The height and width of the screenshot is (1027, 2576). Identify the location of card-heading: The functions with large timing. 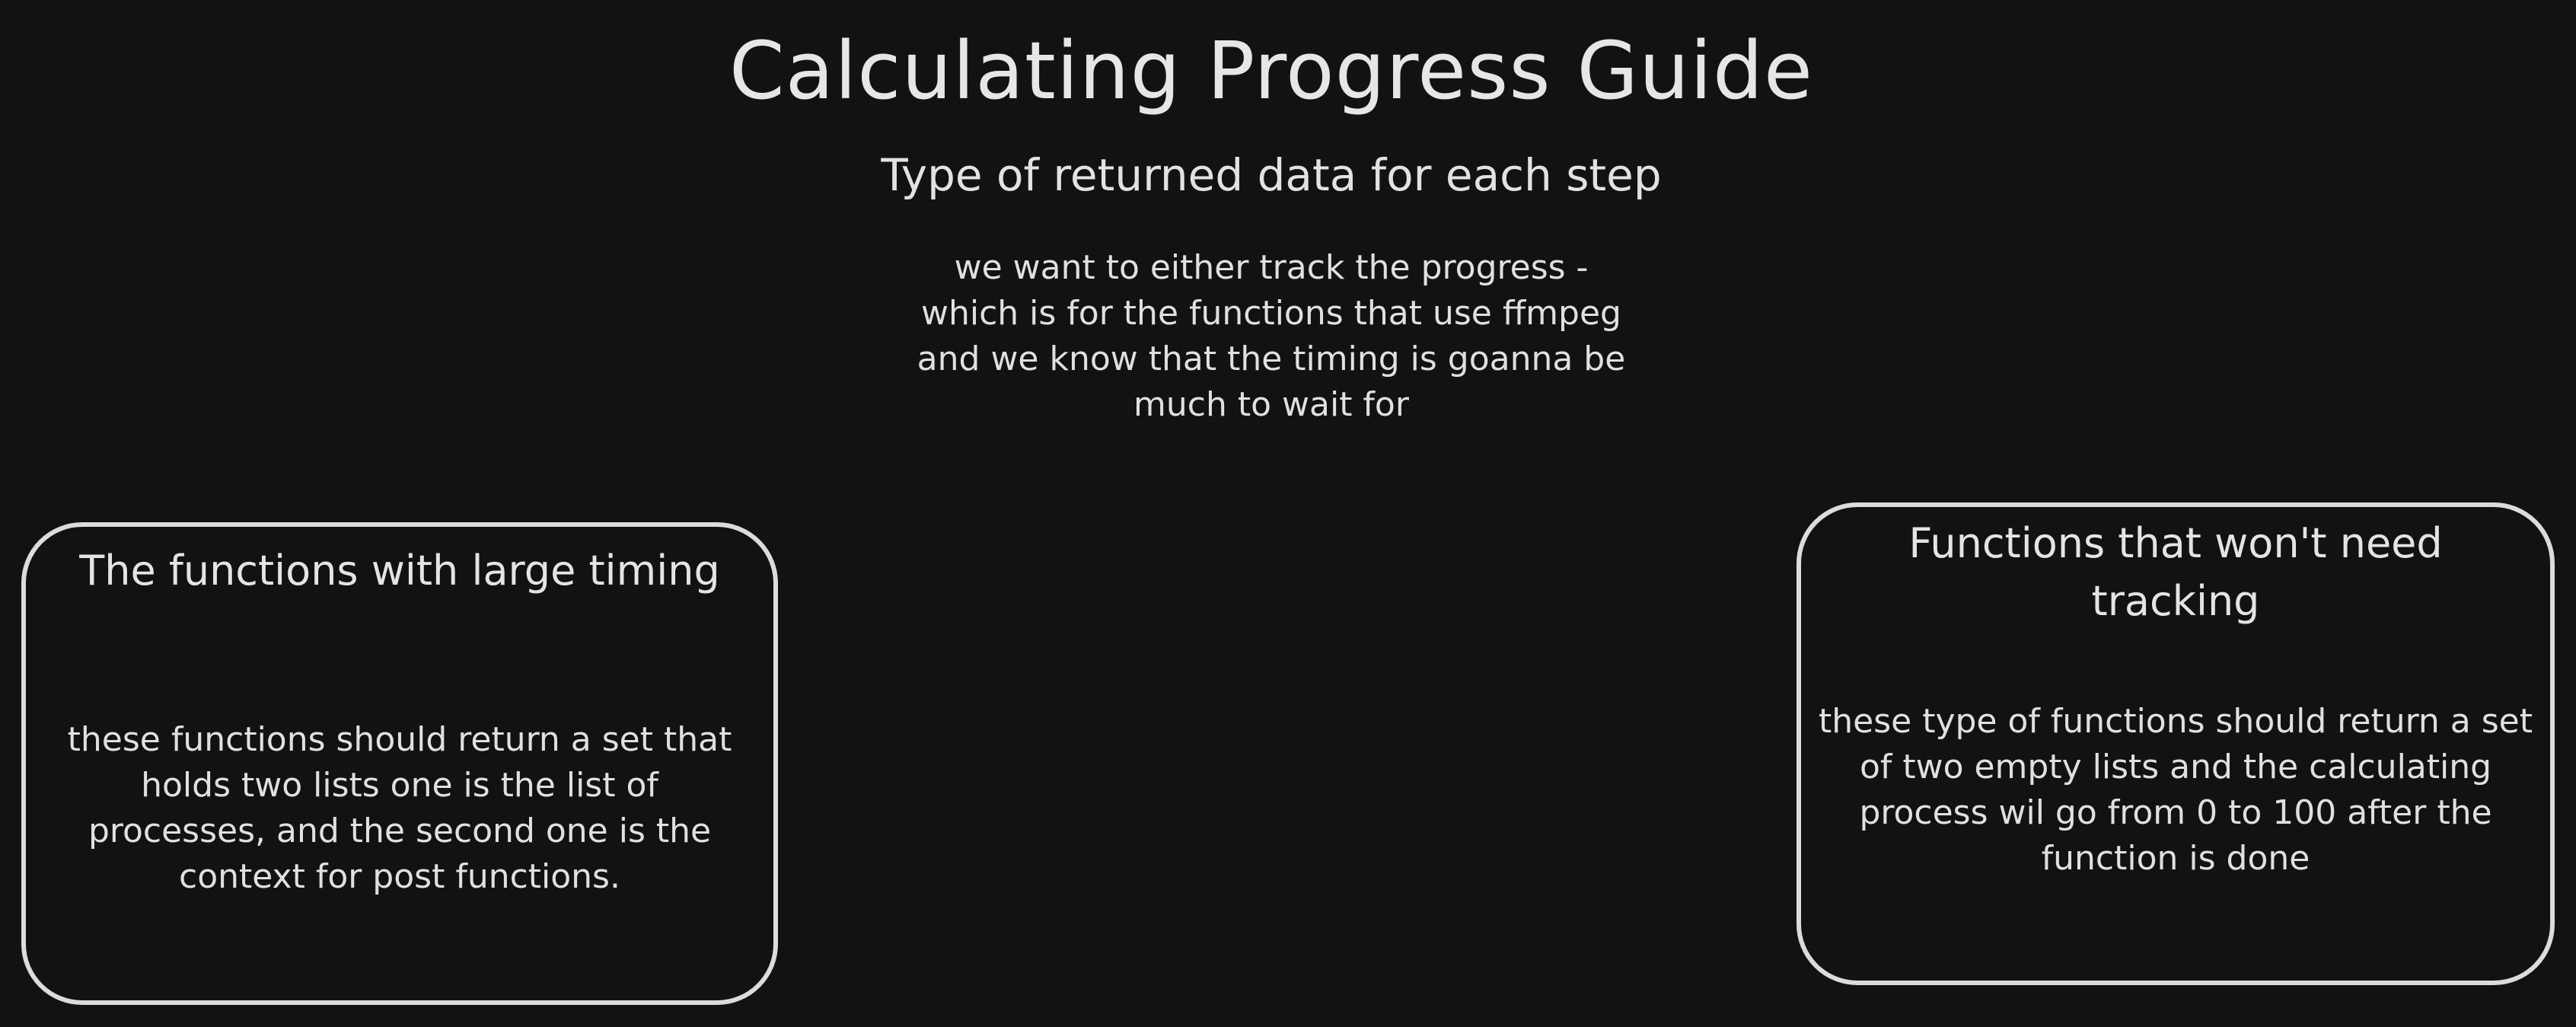
(400, 571).